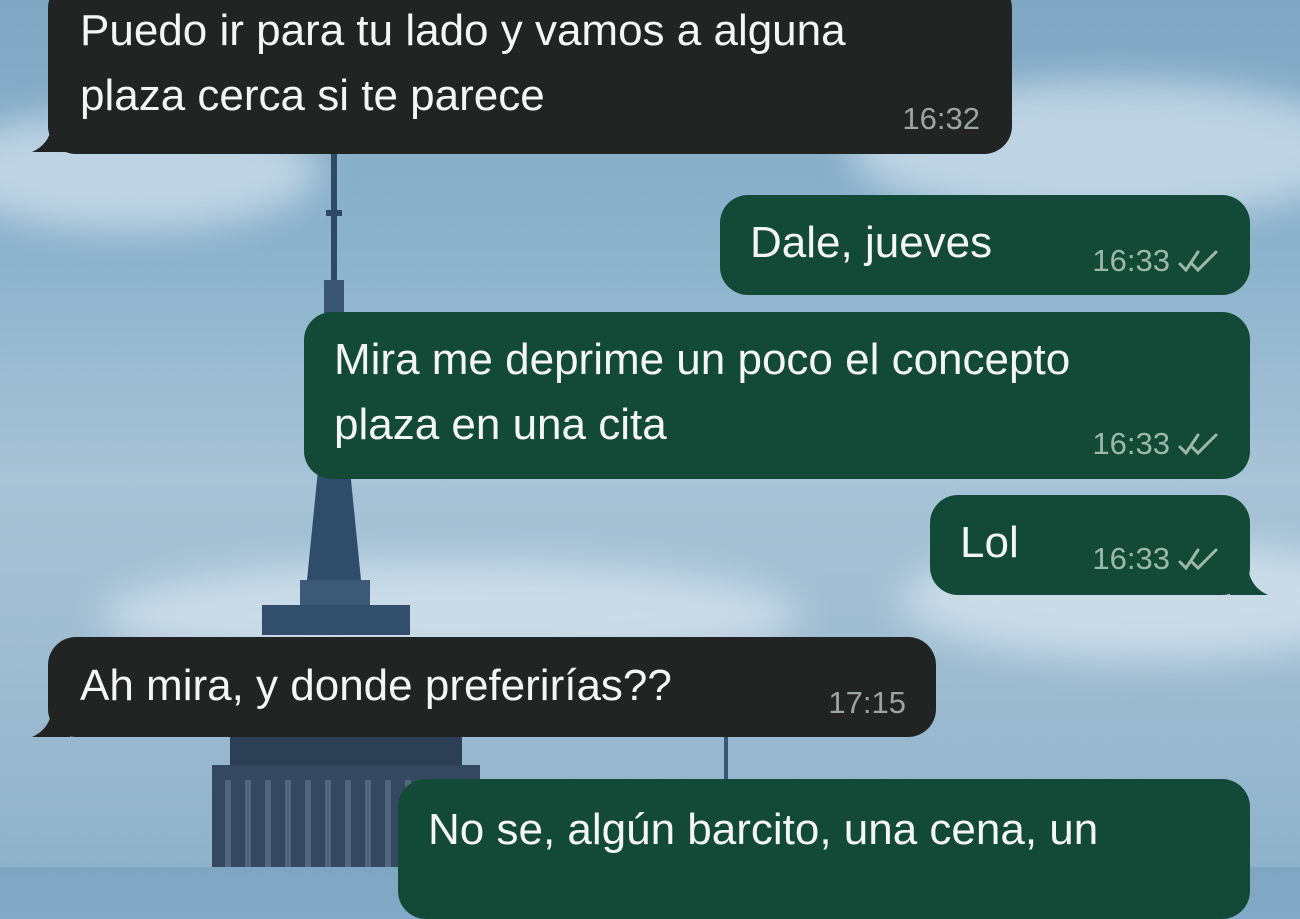 Image resolution: width=1300 pixels, height=919 pixels. What do you see at coordinates (312, 95) in the screenshot?
I see `message-text-line: plaza cerca si te parece` at bounding box center [312, 95].